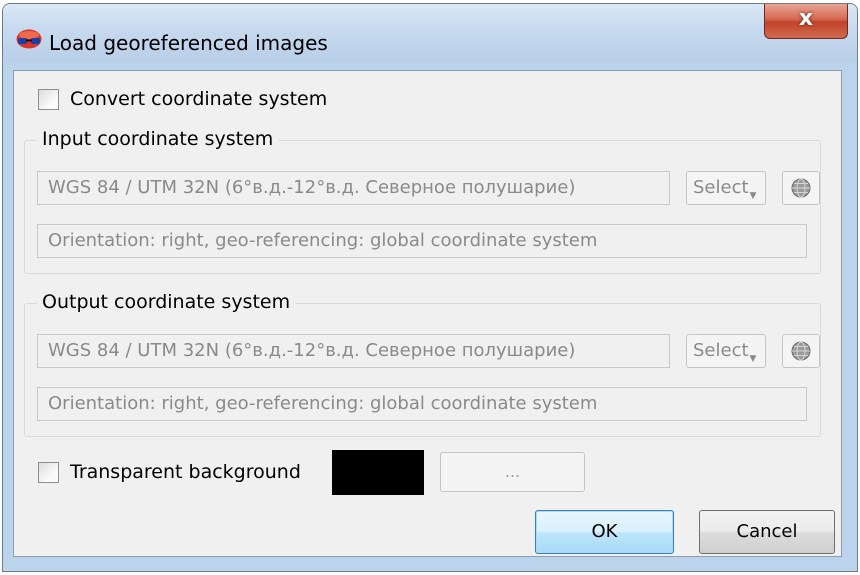 This screenshot has width=860, height=575. What do you see at coordinates (378, 472) in the screenshot?
I see `background-color-swatch` at bounding box center [378, 472].